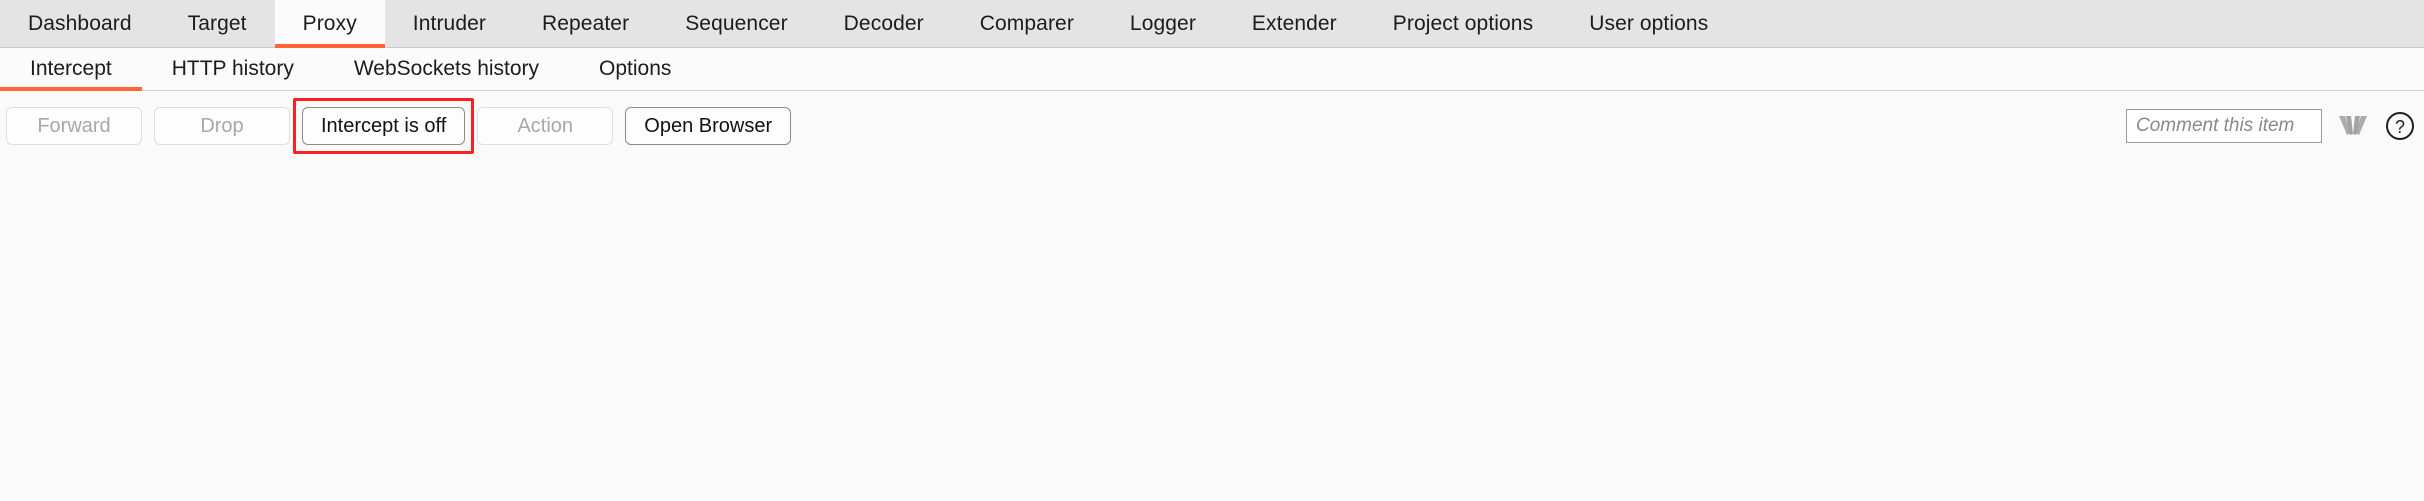 The image size is (2424, 501). Describe the element at coordinates (74, 126) in the screenshot. I see `forward-button: Forward` at that location.